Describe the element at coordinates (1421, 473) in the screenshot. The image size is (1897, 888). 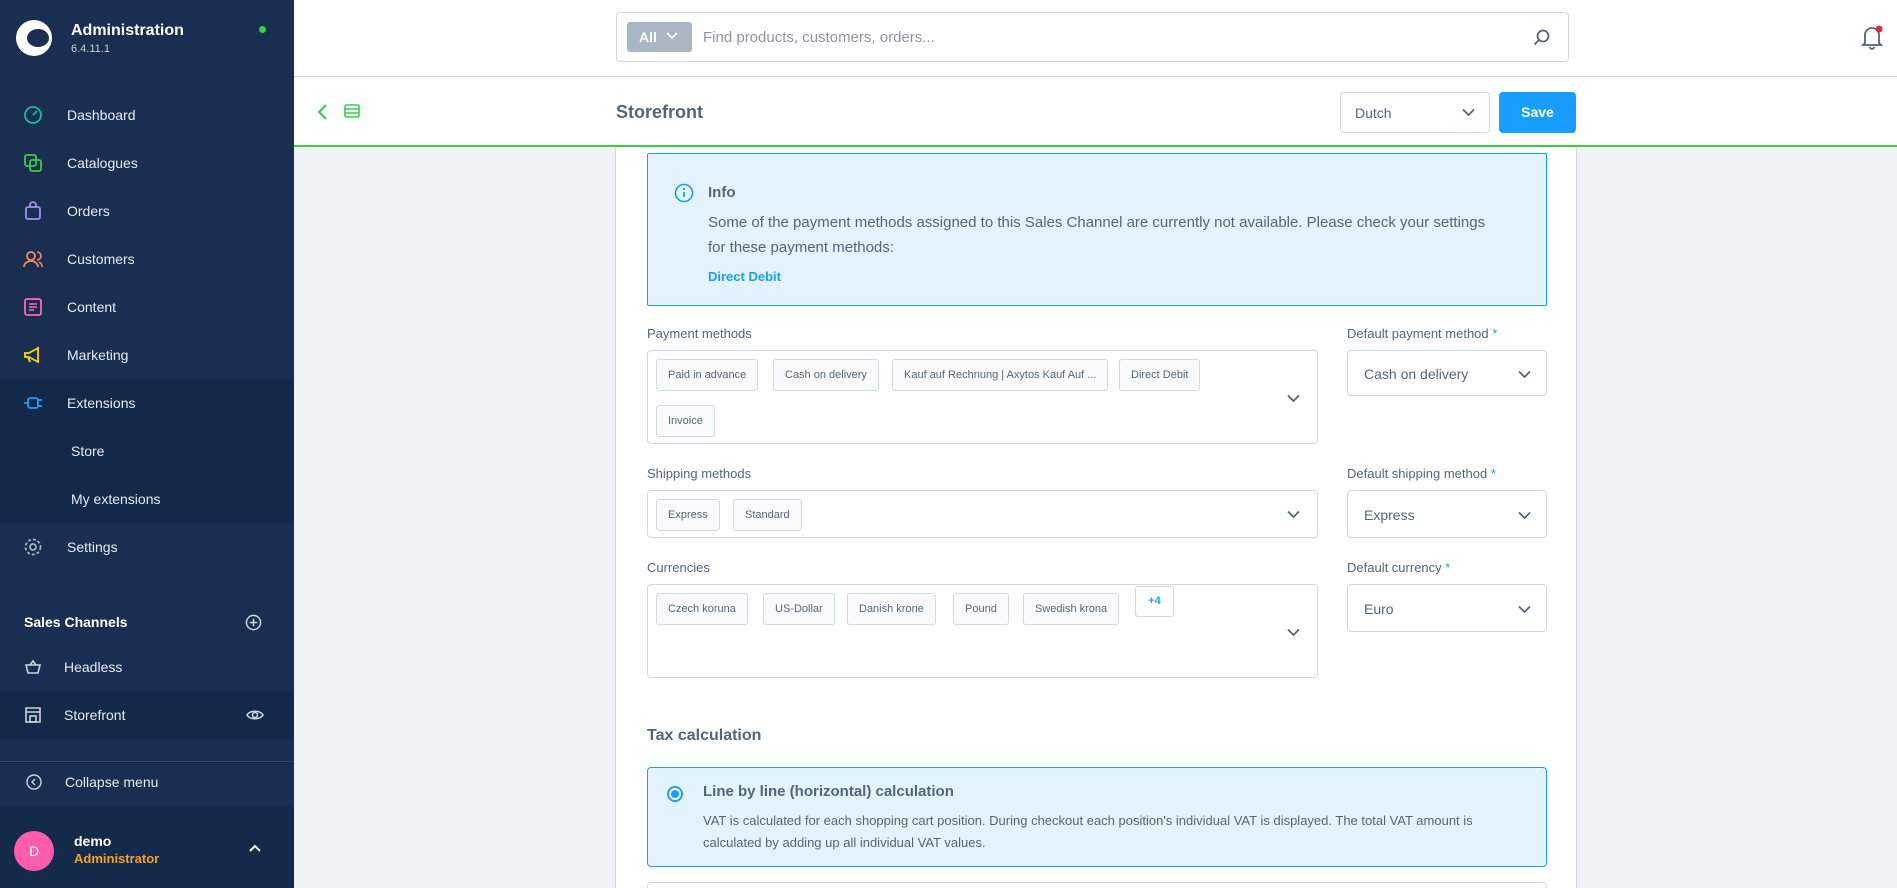
I see `default-shipping-label: Default shipping method *` at that location.